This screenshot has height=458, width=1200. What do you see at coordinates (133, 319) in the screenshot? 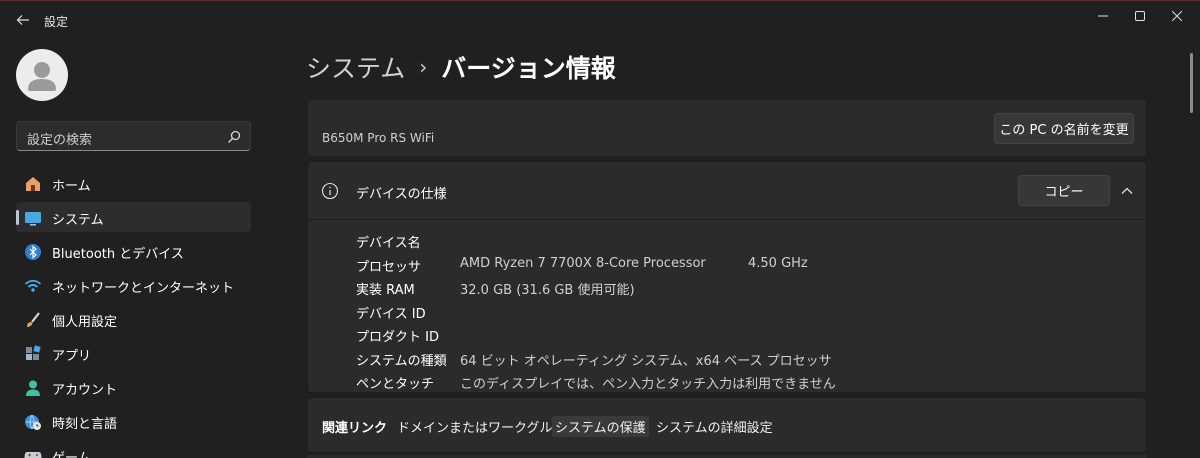
I see `sidebar-item-personalization: 個人用設定` at bounding box center [133, 319].